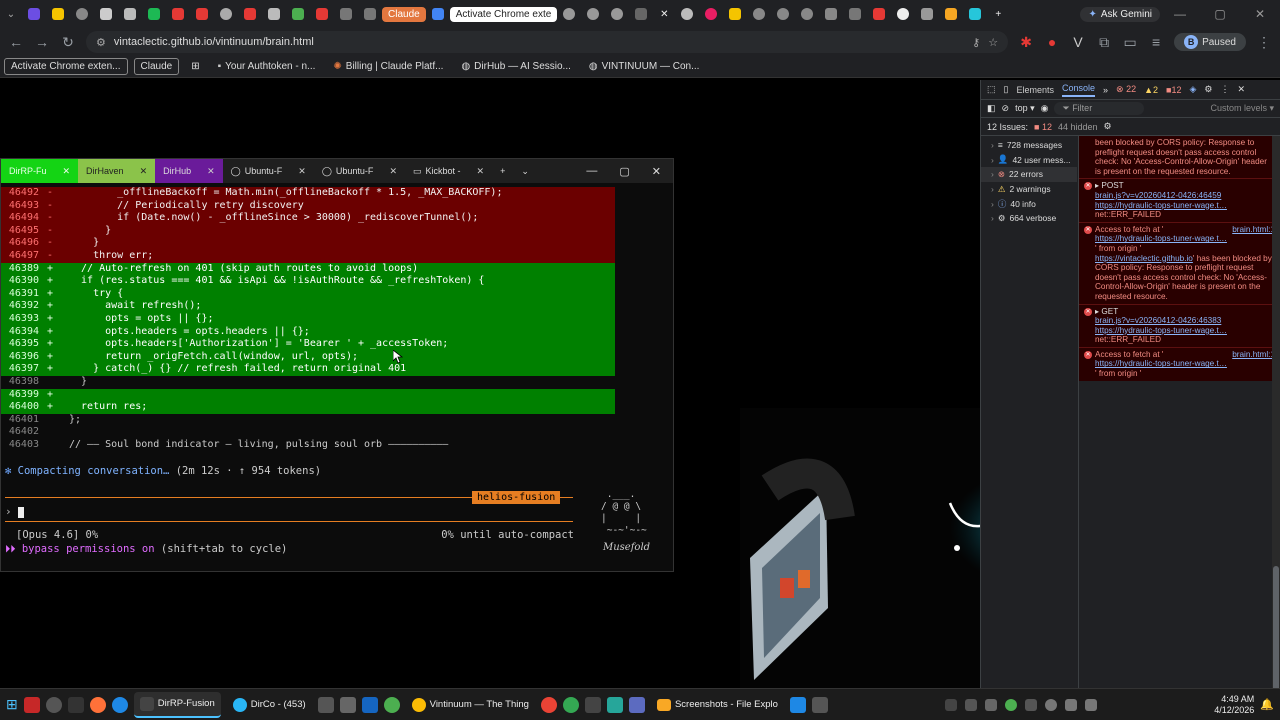 The image size is (1280, 720). Describe the element at coordinates (1104, 42) in the screenshot. I see `extensions-puzzle-icon: ⧉` at that location.